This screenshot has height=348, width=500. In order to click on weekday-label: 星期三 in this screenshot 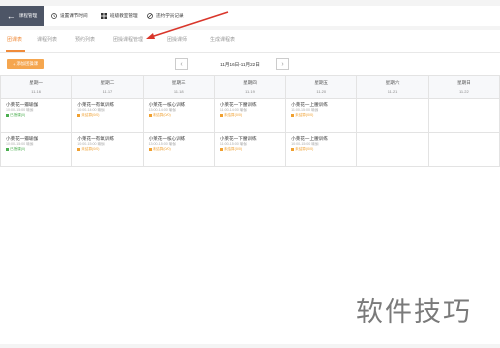, I will do `click(178, 82)`.